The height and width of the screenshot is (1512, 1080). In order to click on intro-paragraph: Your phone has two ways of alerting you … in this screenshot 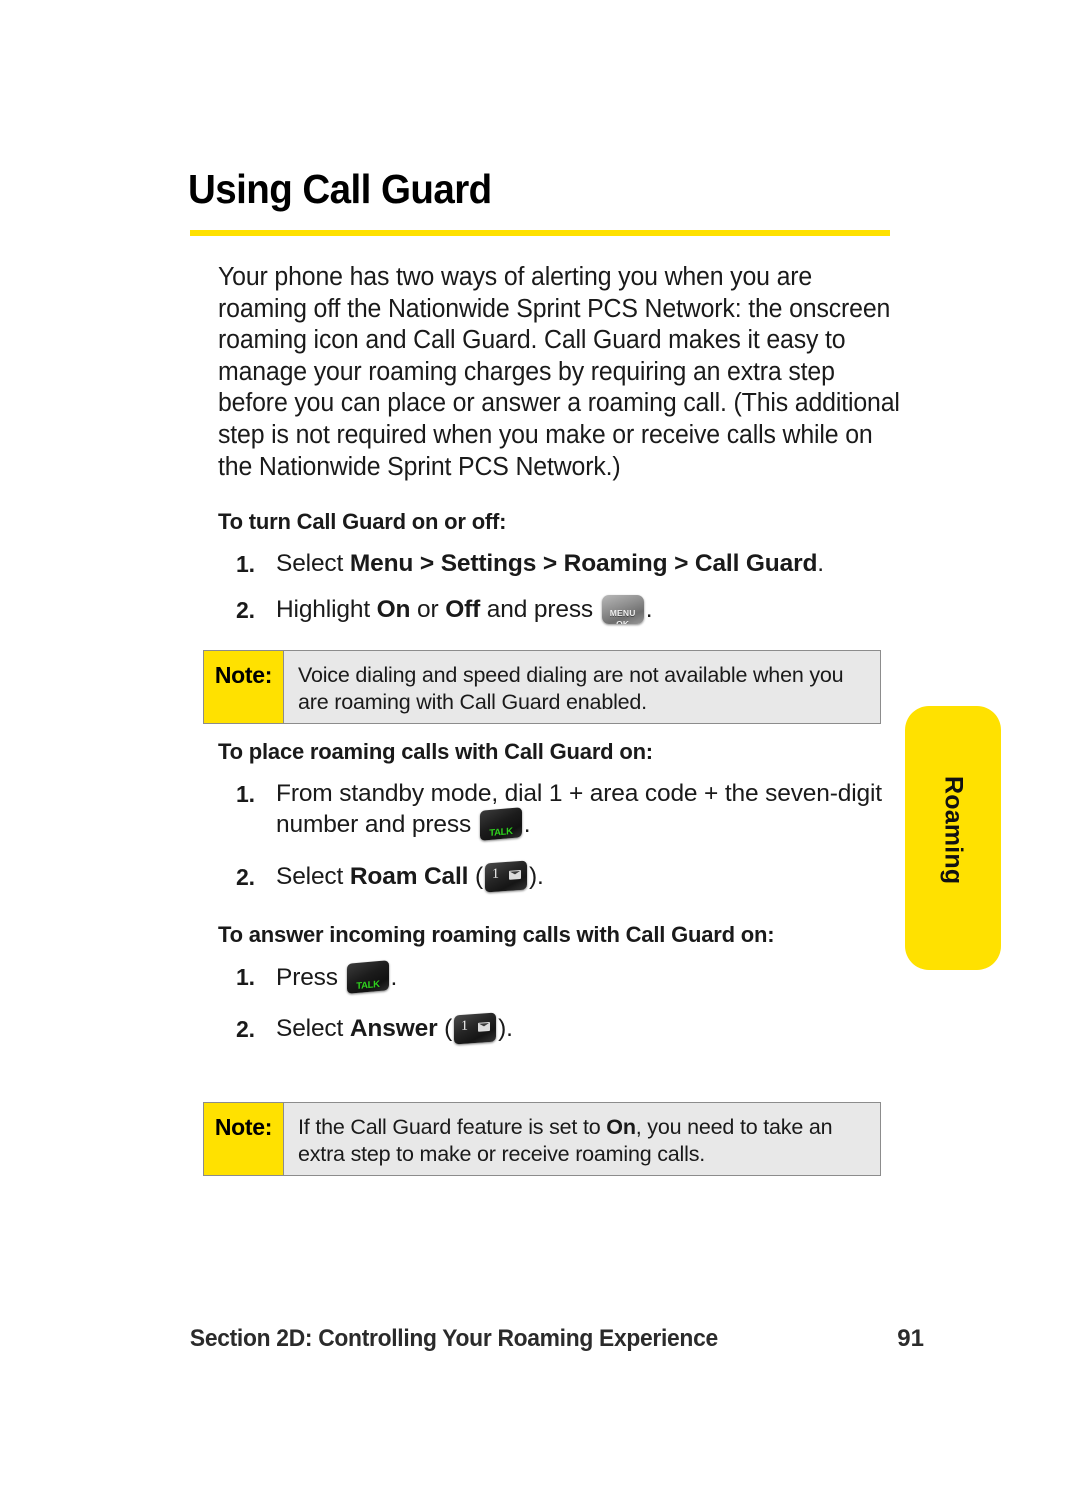, I will do `click(559, 372)`.